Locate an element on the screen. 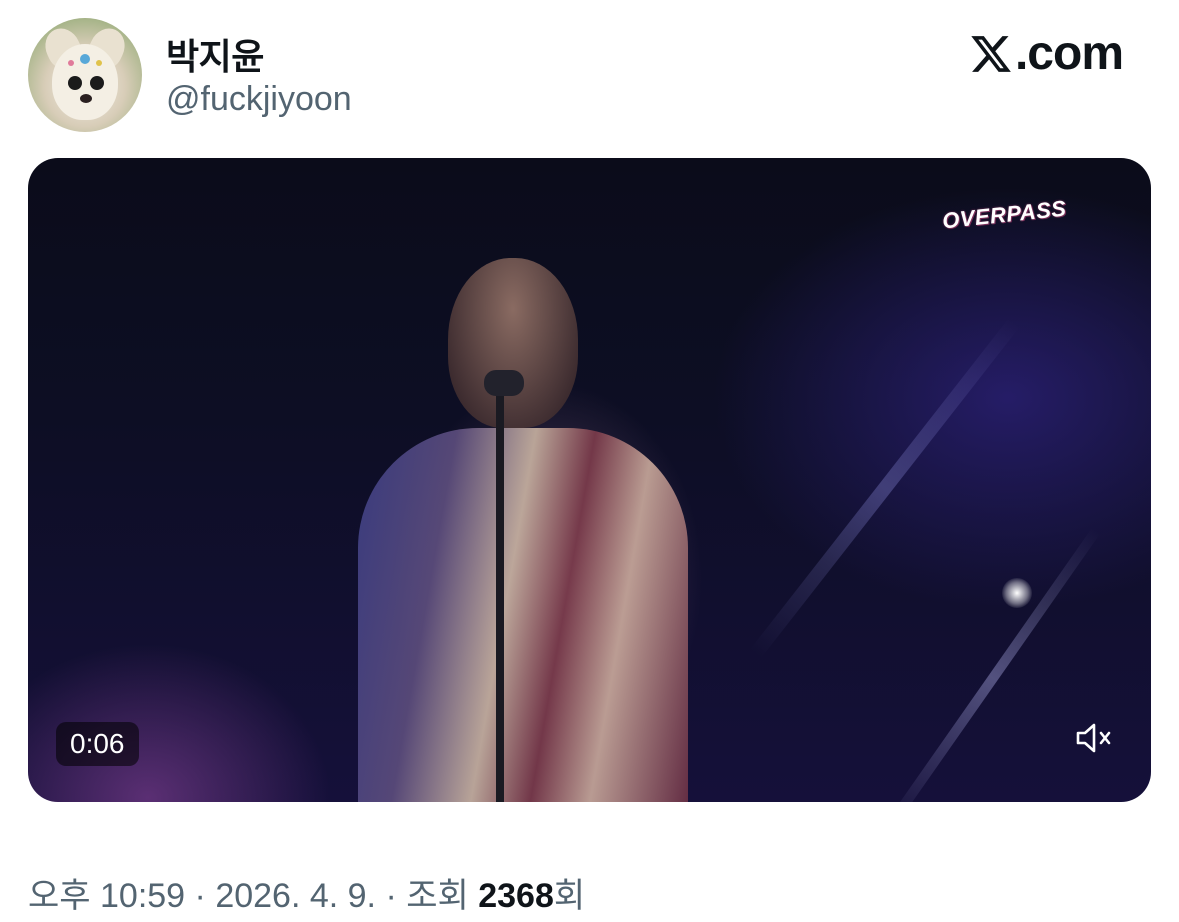 The width and height of the screenshot is (1179, 922). brand-text: .com is located at coordinates (1069, 53).